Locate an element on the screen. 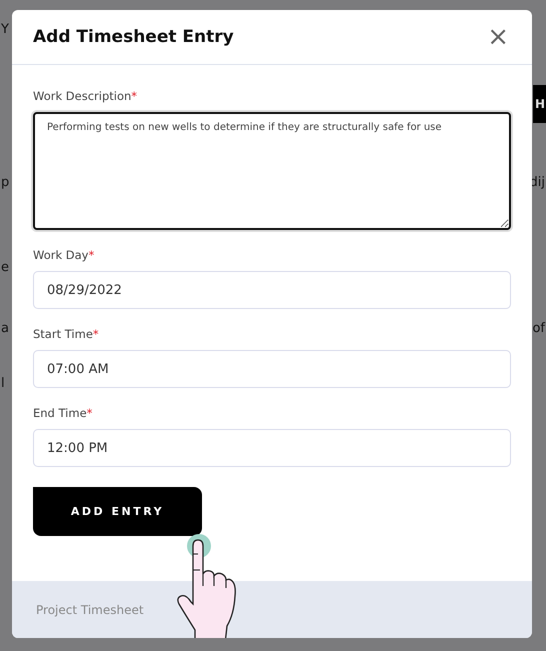  background-text: Y is located at coordinates (5, 29).